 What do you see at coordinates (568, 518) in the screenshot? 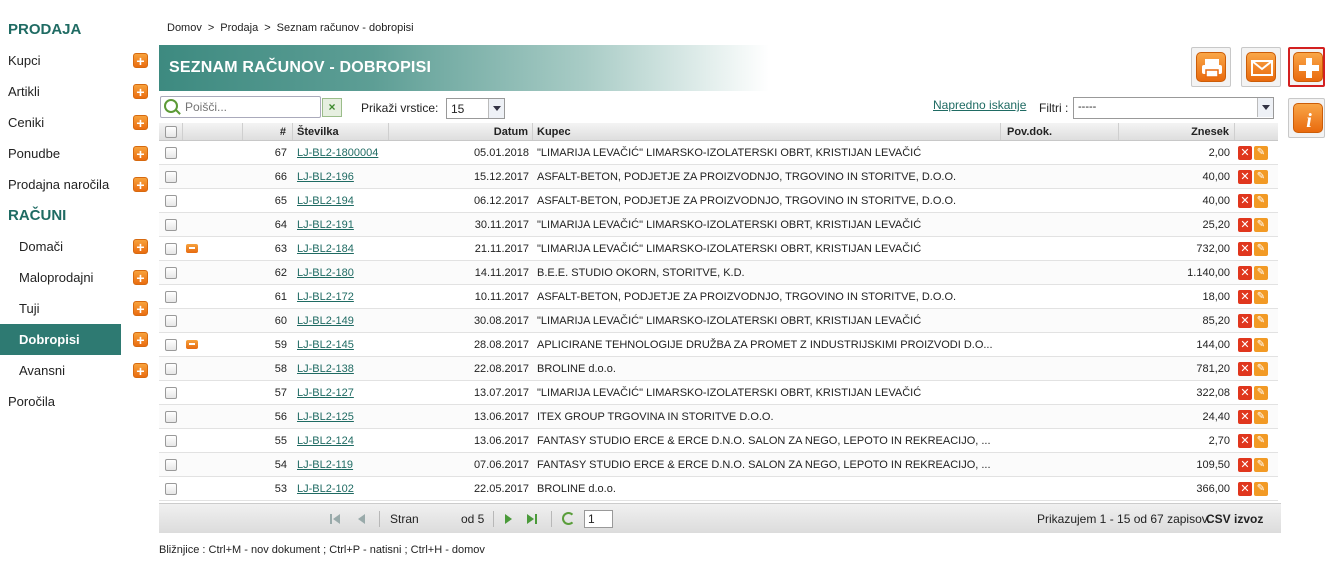
I see `refresh-icon` at bounding box center [568, 518].